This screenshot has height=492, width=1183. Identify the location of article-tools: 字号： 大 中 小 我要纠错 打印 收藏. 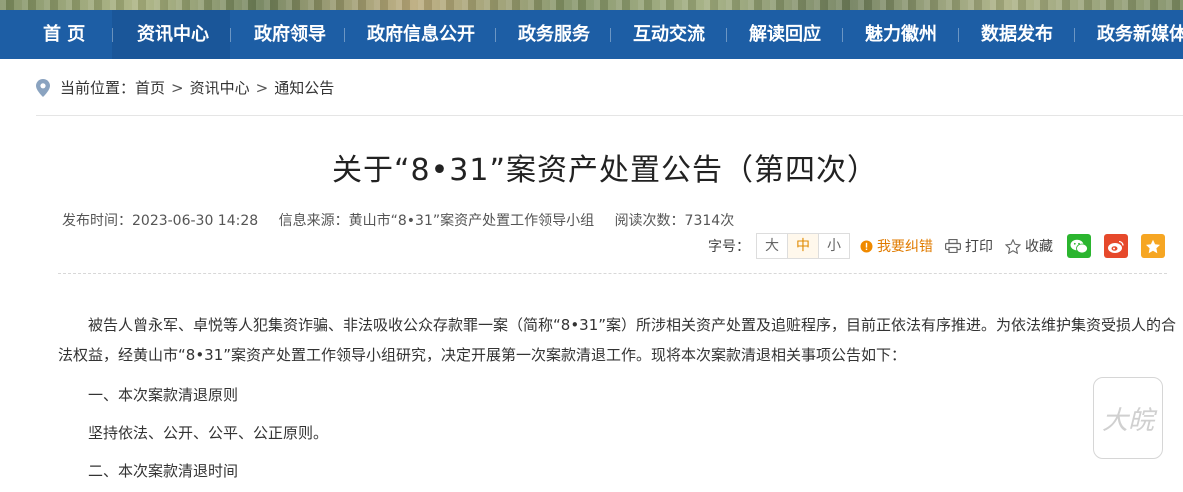
(943, 246).